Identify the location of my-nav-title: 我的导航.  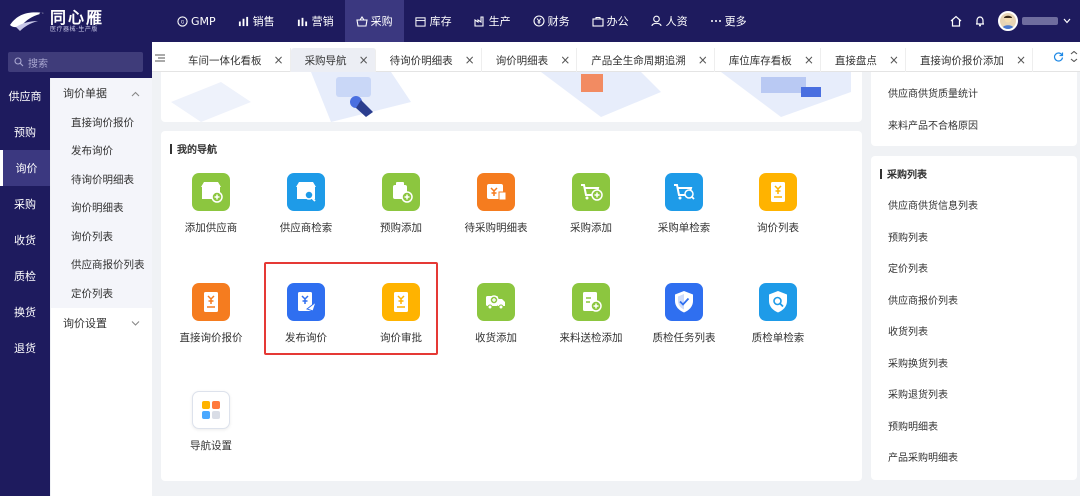
(197, 150).